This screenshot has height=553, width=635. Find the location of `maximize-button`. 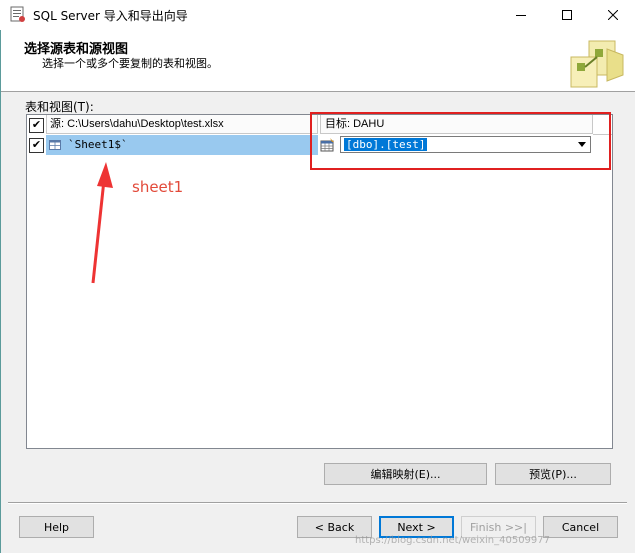

maximize-button is located at coordinates (567, 15).